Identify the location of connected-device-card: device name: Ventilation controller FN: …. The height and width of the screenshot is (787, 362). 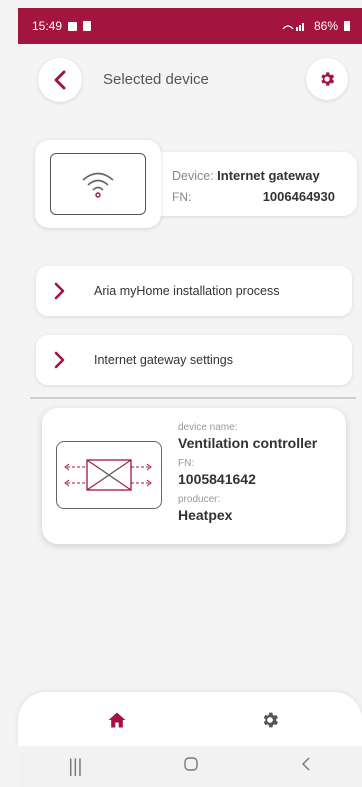
(194, 476).